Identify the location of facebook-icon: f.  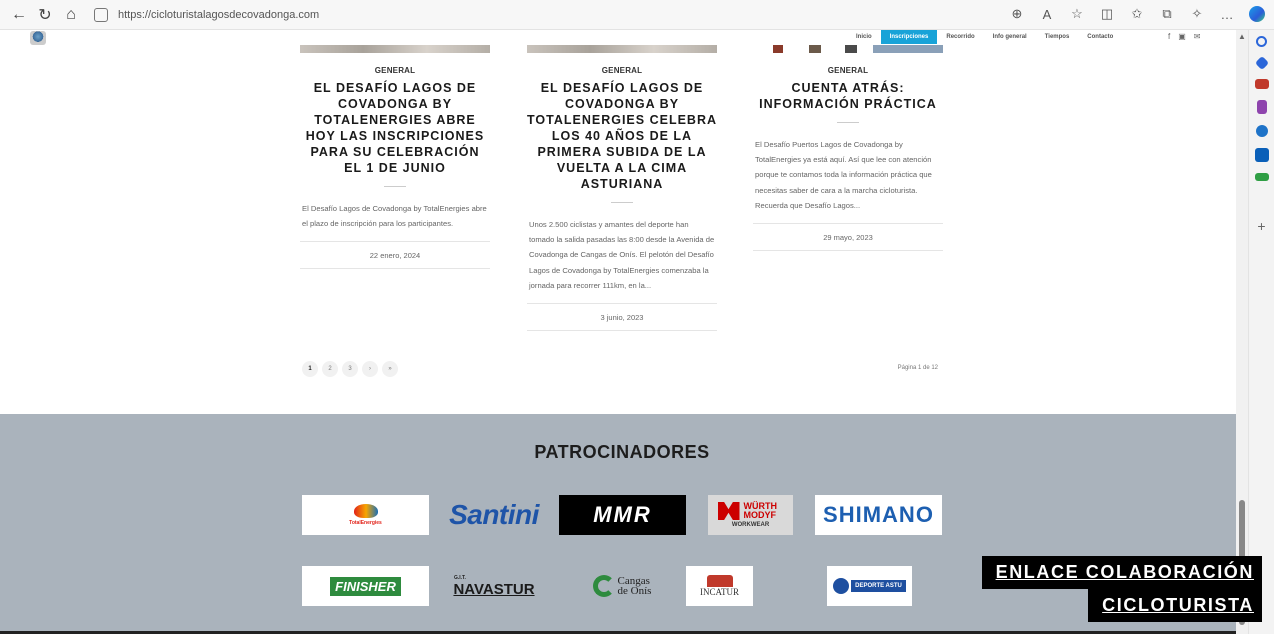
(1169, 37).